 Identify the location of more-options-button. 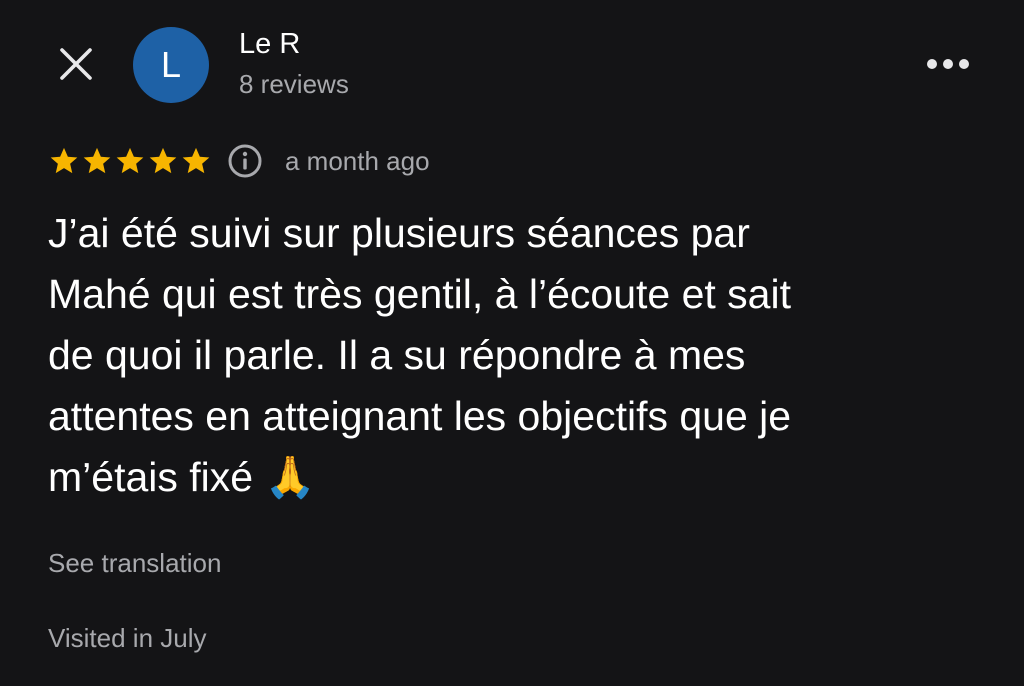
(948, 64).